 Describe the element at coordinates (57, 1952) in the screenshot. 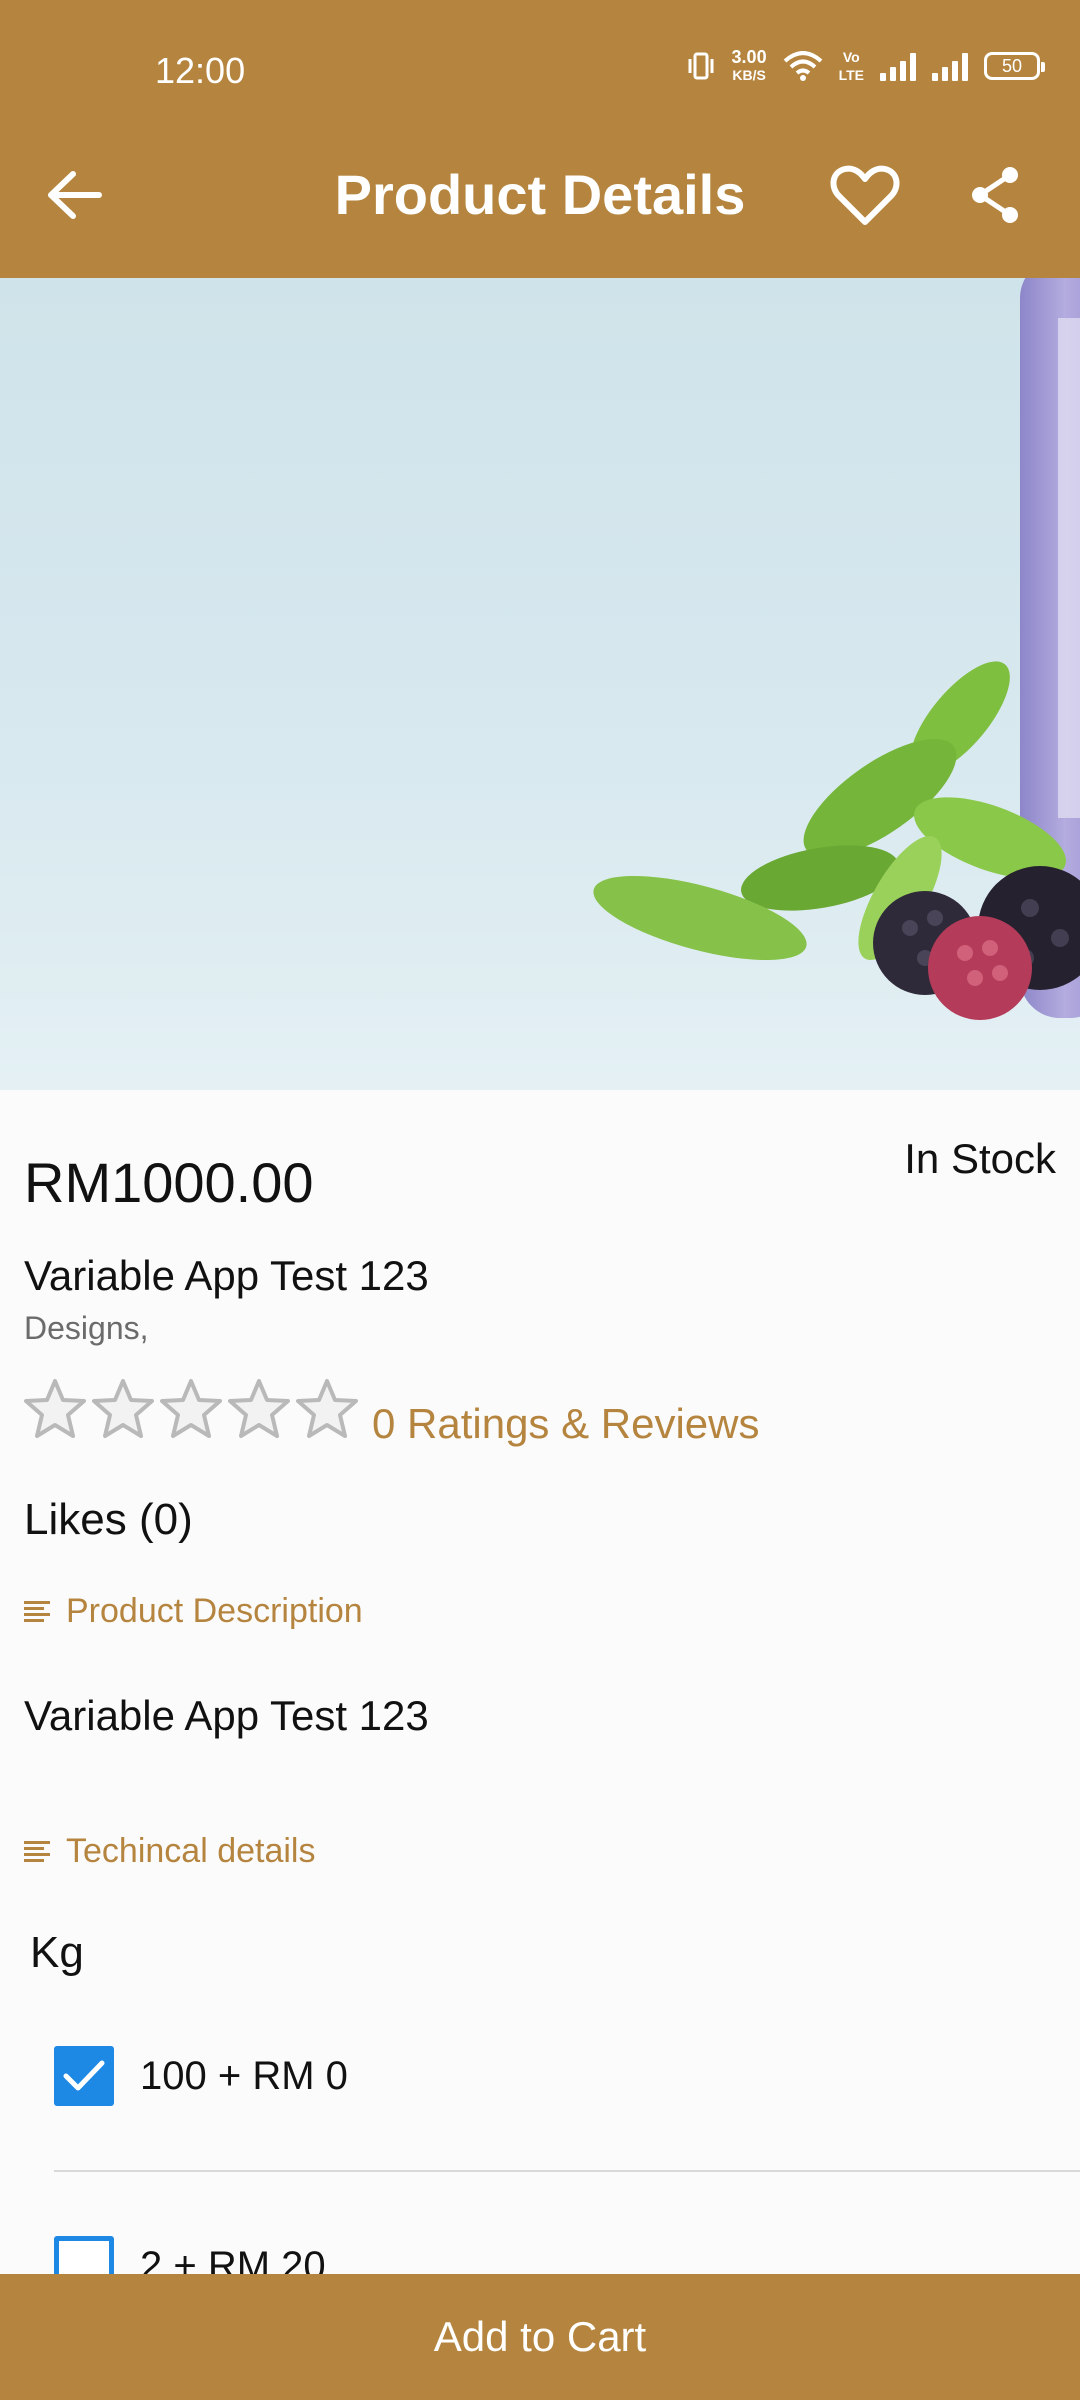

I see `attribute-name: Kg` at that location.